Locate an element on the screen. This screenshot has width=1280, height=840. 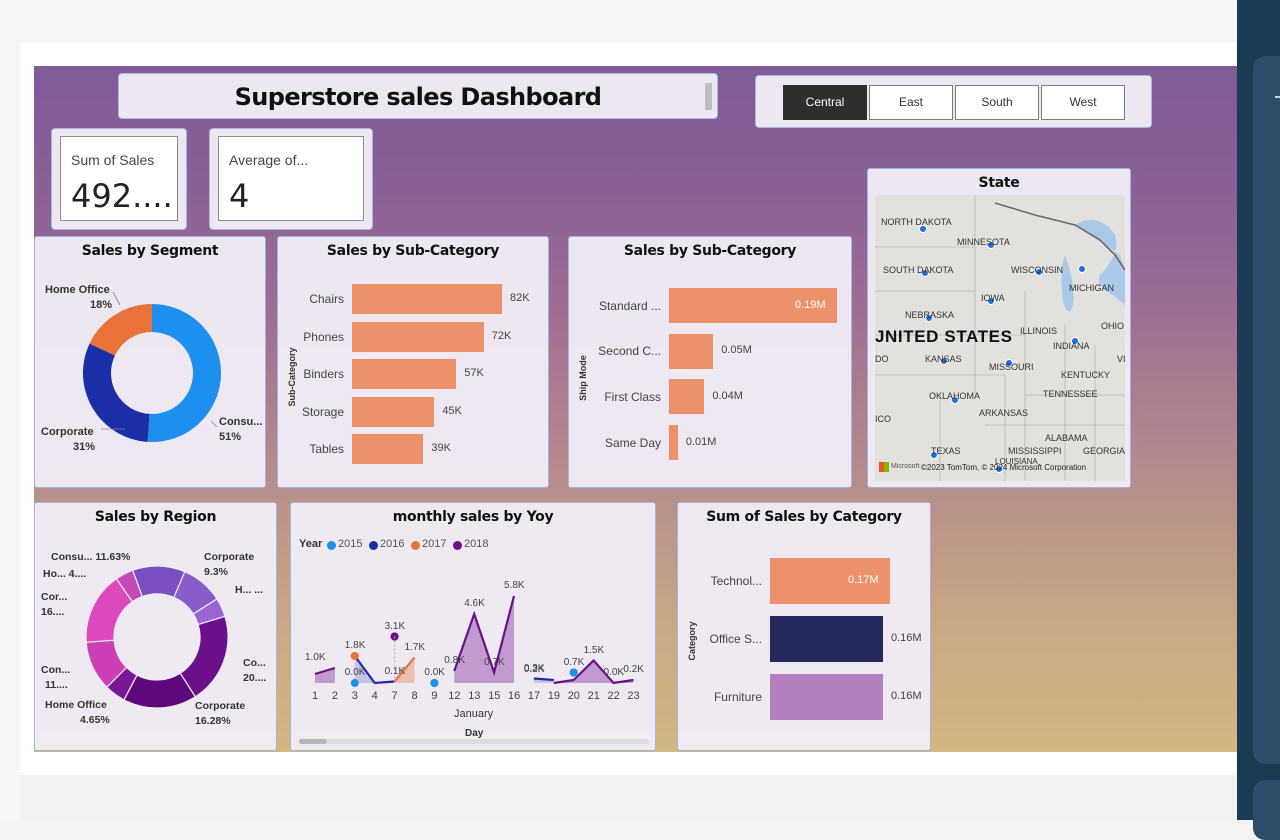
x-tick-label: 17 is located at coordinates (534, 696).